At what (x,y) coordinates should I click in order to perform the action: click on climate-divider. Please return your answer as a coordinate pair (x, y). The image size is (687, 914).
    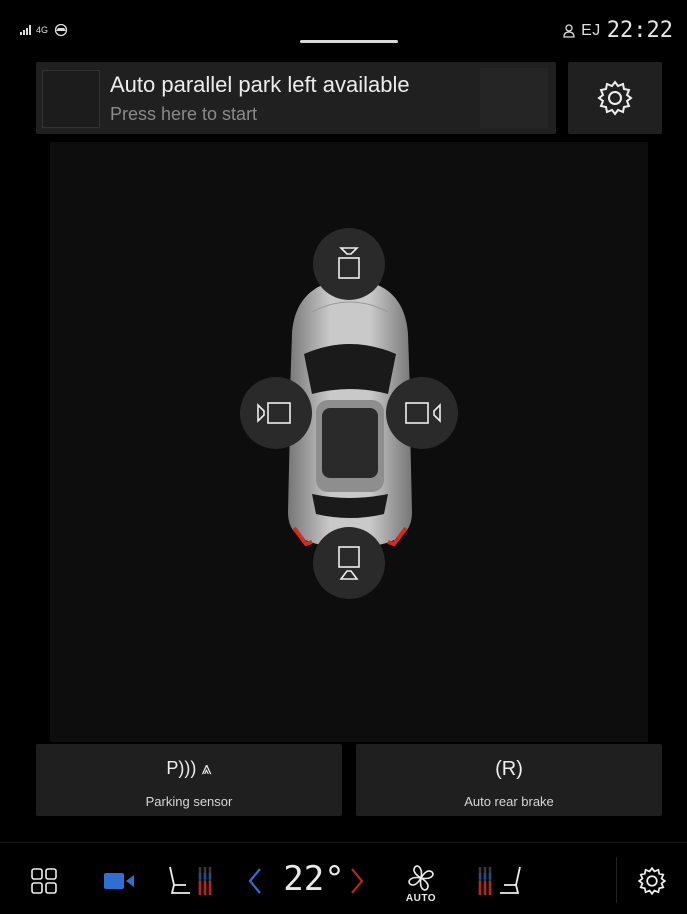
    Looking at the image, I should click on (616, 880).